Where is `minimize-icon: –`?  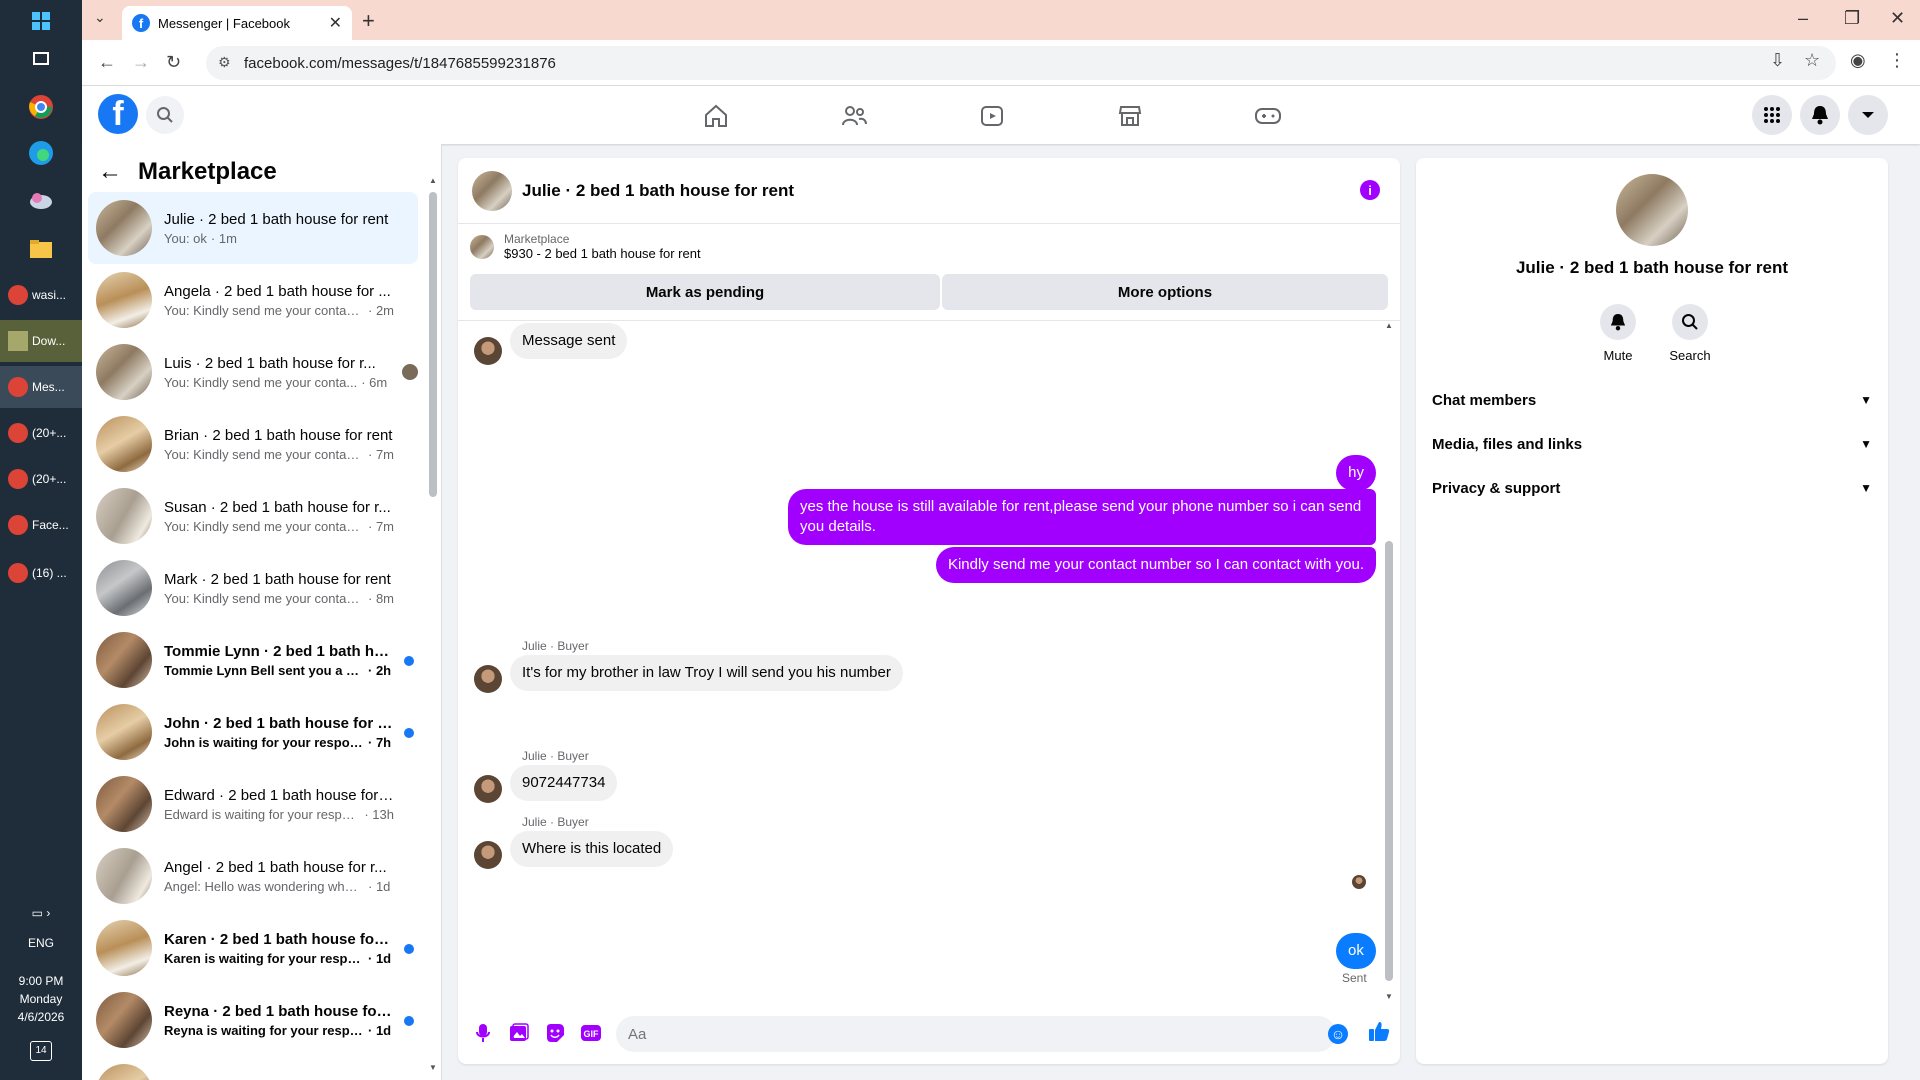
minimize-icon: – is located at coordinates (1803, 18).